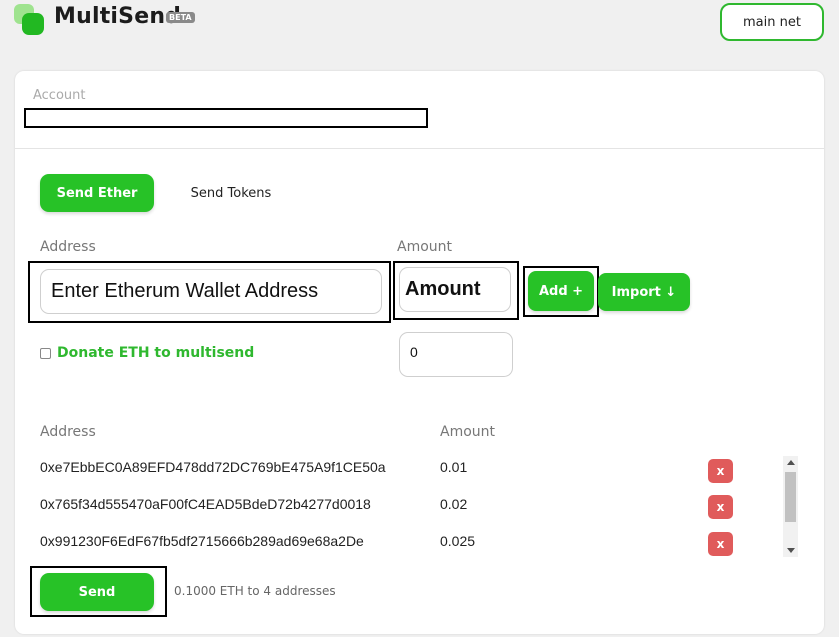 The height and width of the screenshot is (637, 839). What do you see at coordinates (97, 592) in the screenshot?
I see `send-button: Send` at bounding box center [97, 592].